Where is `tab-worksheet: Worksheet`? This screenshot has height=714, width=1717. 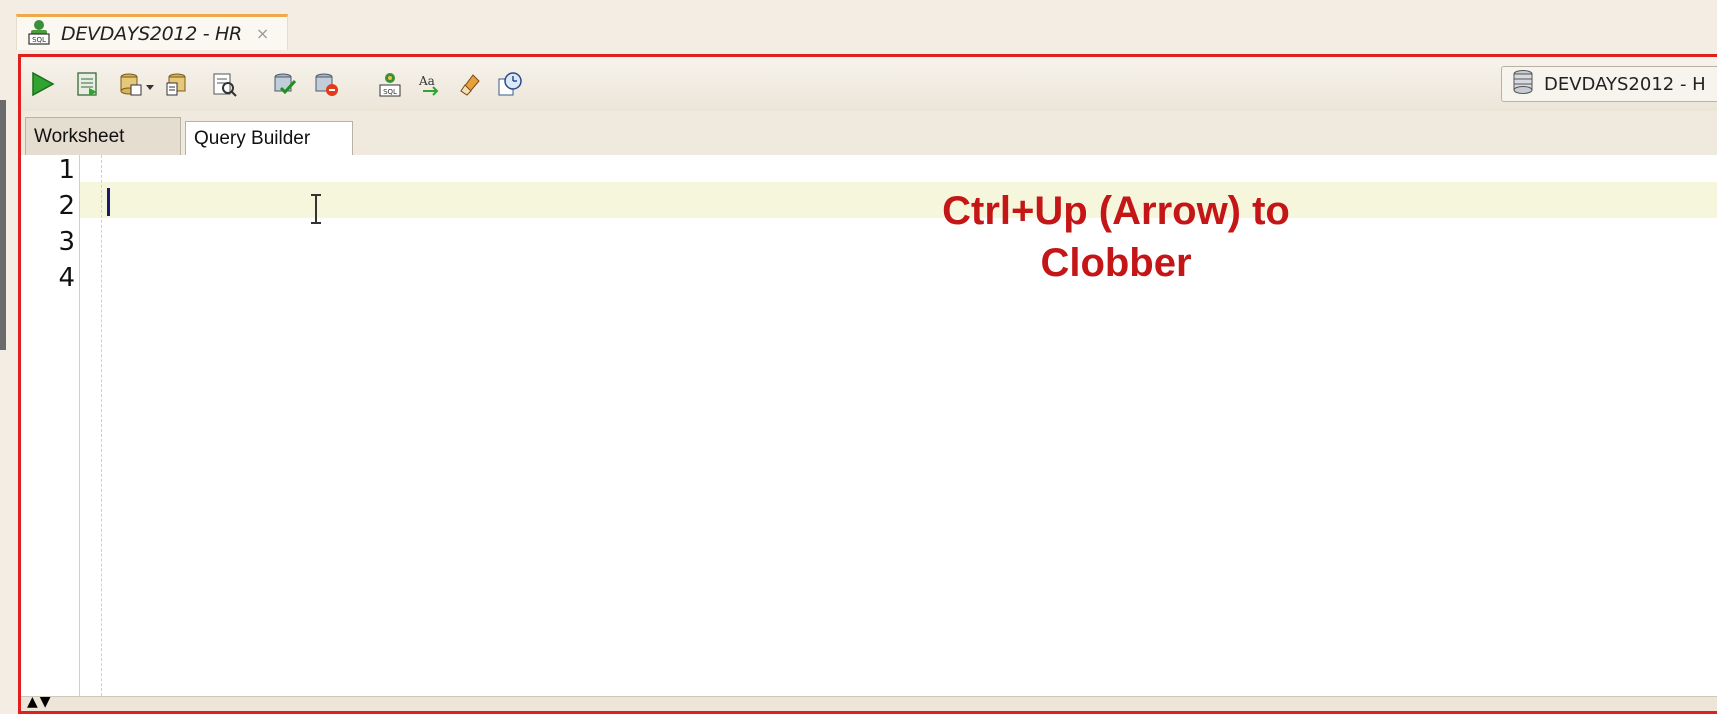 tab-worksheet: Worksheet is located at coordinates (103, 136).